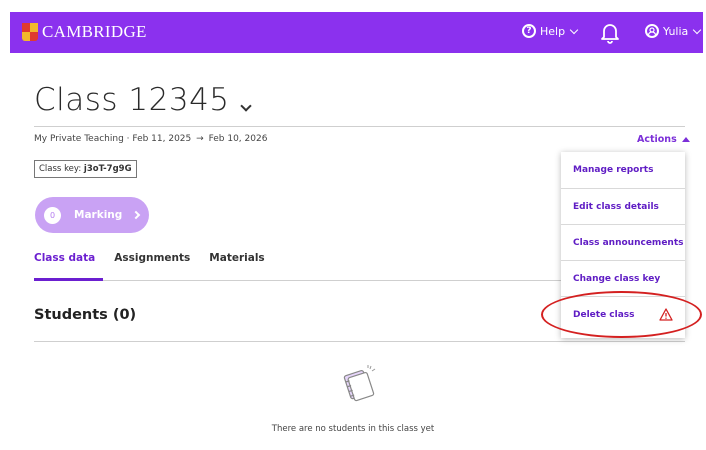  I want to click on cambridge-logo: CAMBRIDGE, so click(84, 32).